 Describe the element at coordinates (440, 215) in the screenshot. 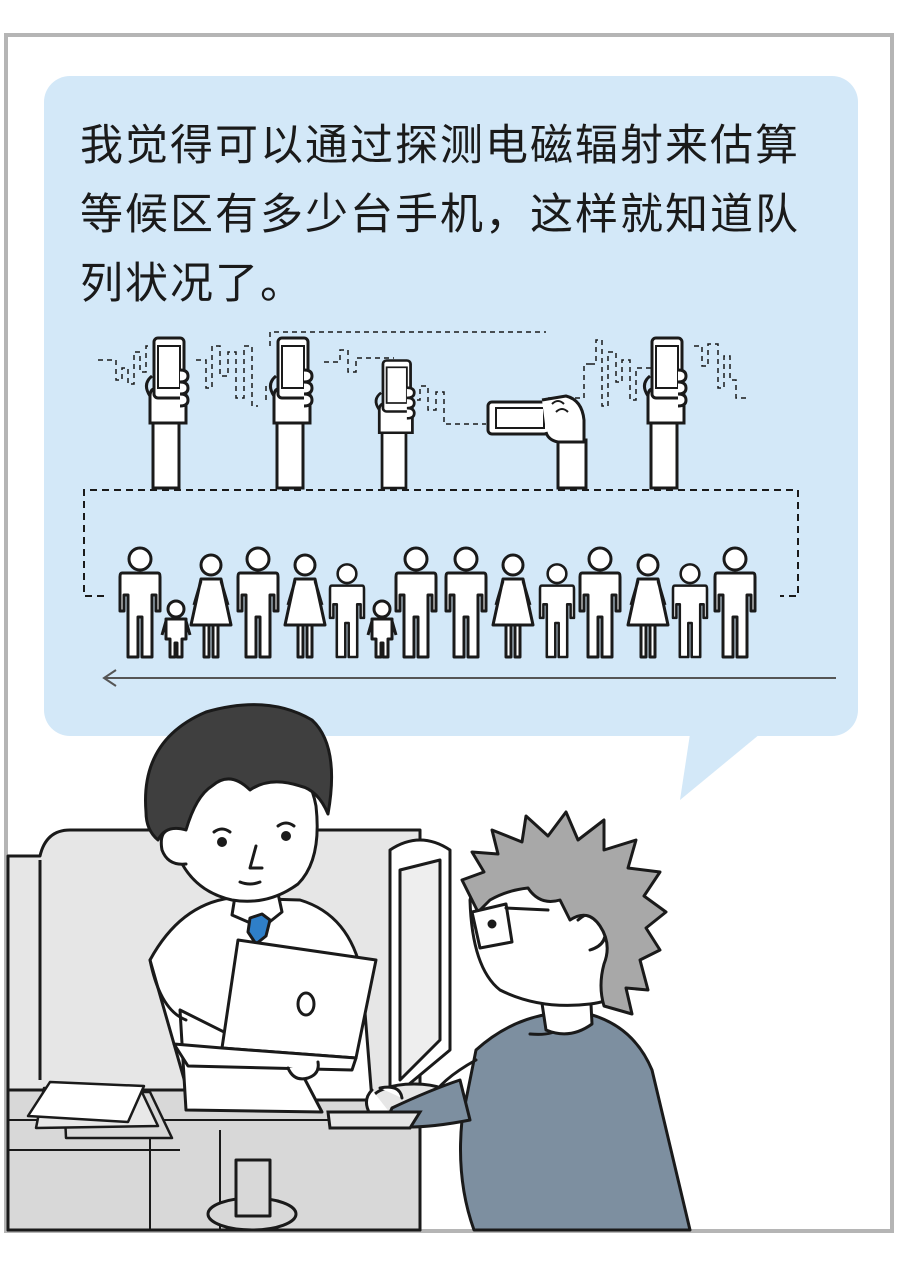

I see `speech-bubble-text: 我觉得可以通过探测电磁辐射来估算等候区有多少台手机，这样就知道队列状况了。` at that location.